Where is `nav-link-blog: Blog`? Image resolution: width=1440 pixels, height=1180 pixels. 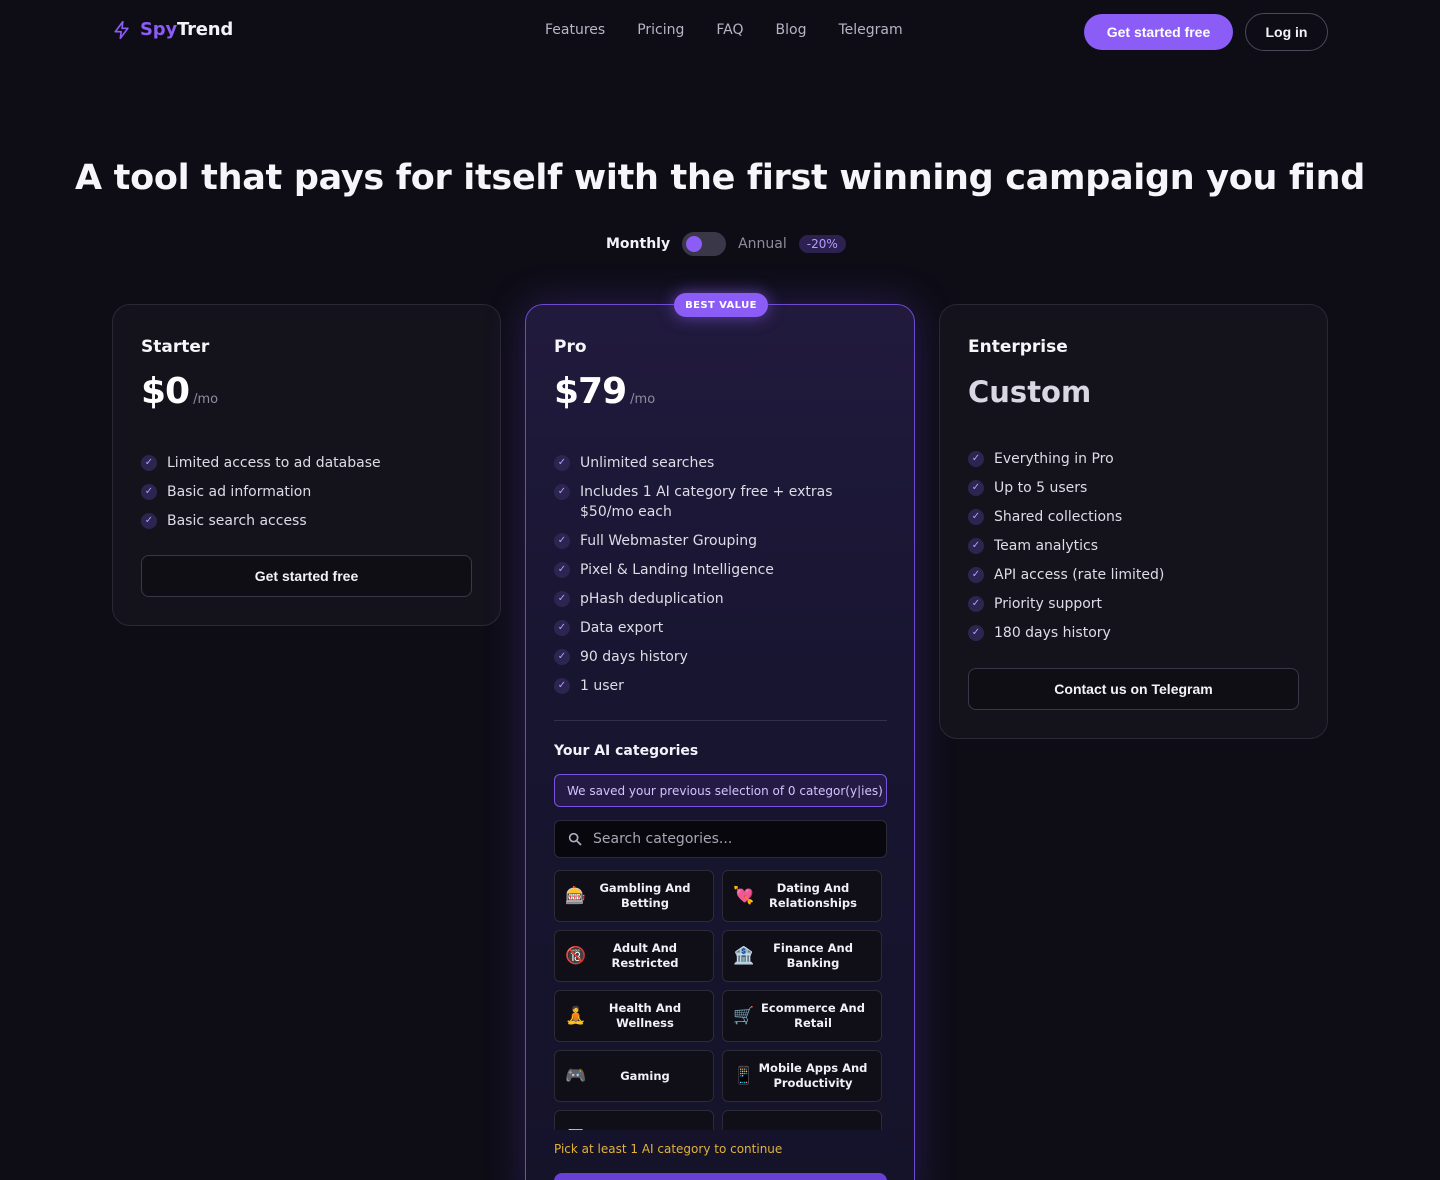
nav-link-blog: Blog is located at coordinates (791, 30).